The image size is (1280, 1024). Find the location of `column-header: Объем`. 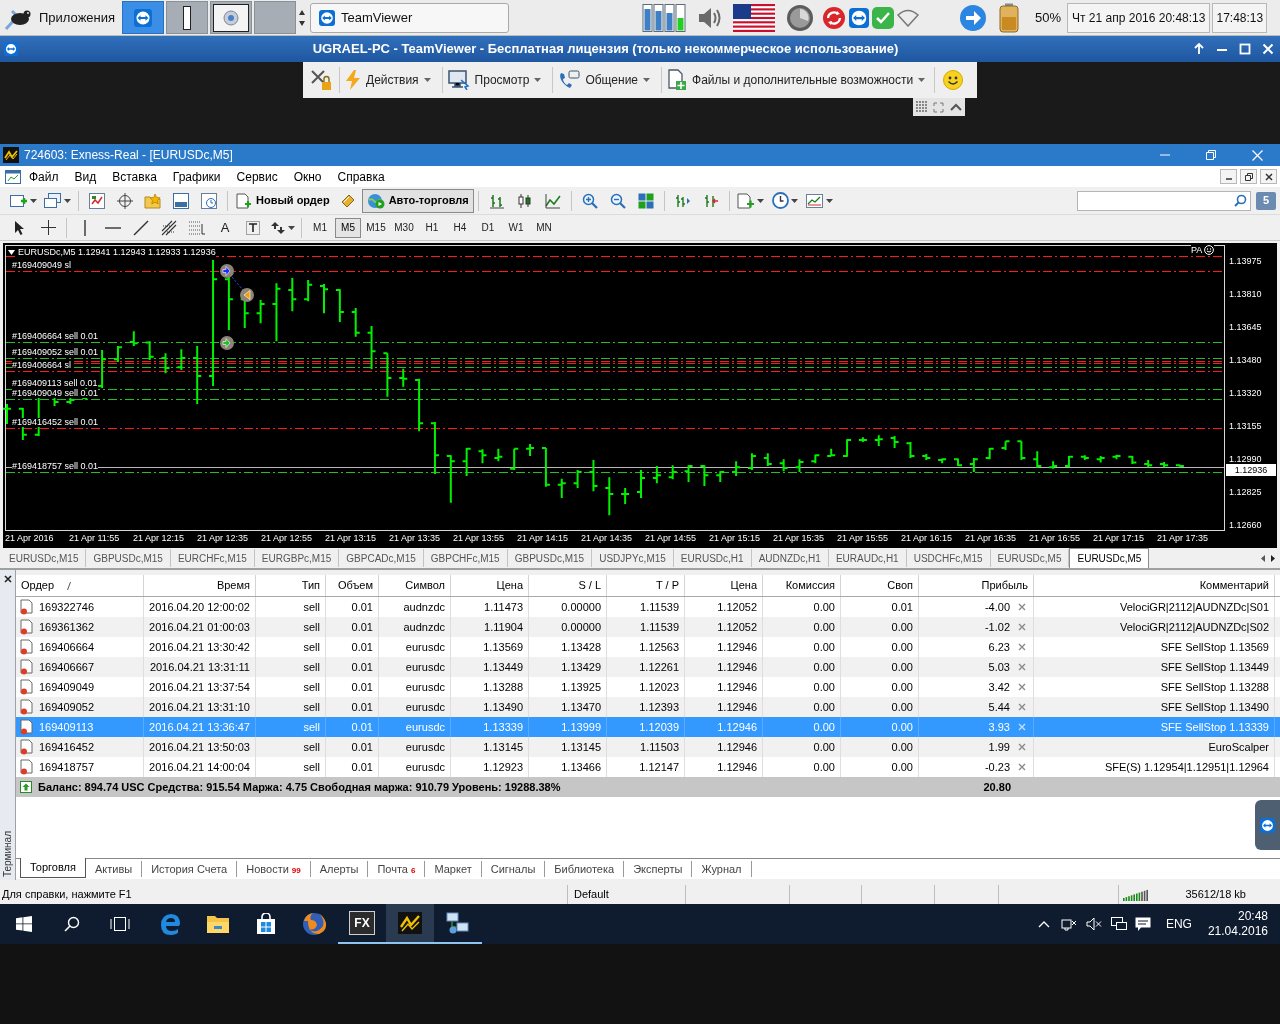

column-header: Объем is located at coordinates (352, 585).